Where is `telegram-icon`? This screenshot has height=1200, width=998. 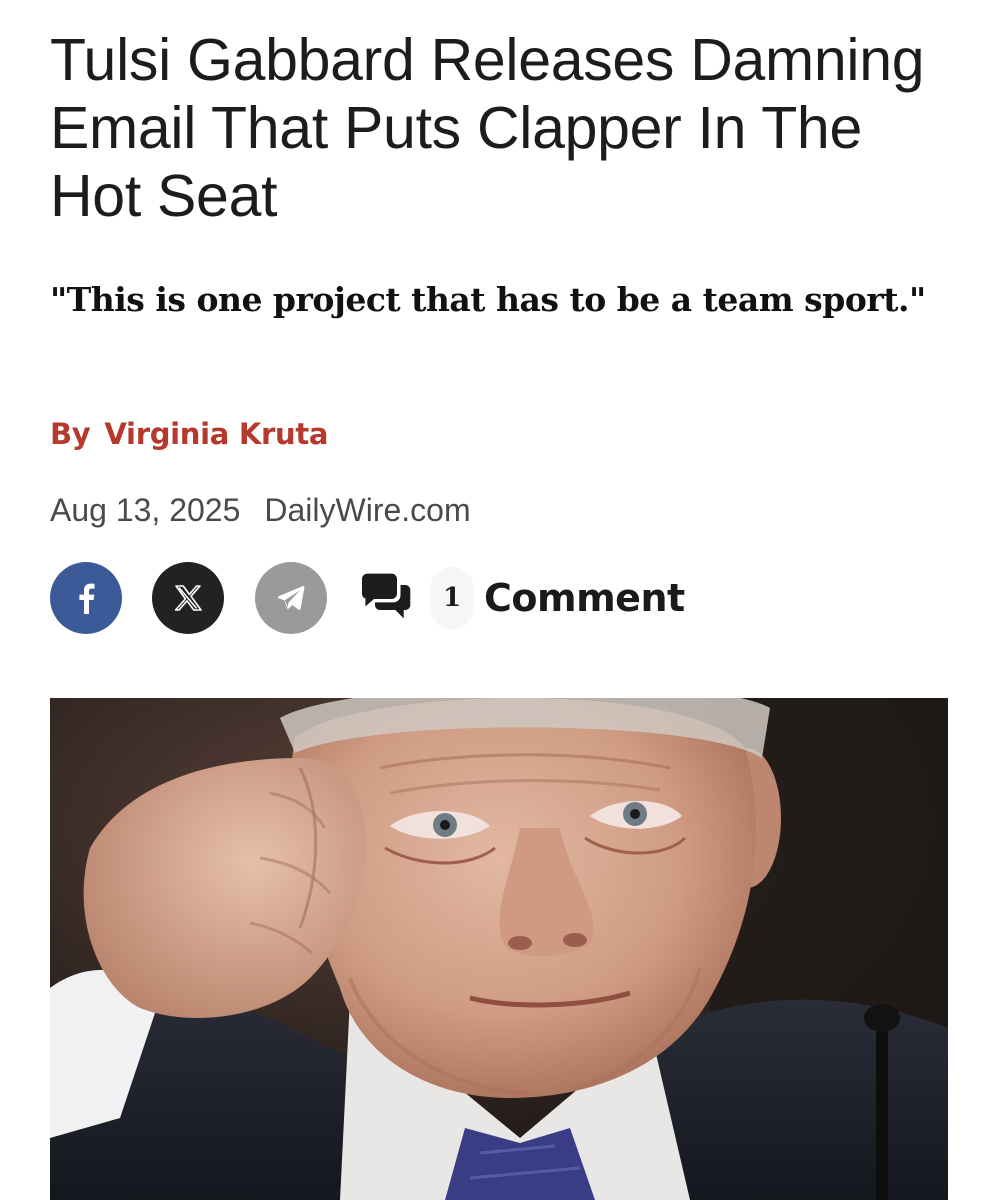
telegram-icon is located at coordinates (291, 597).